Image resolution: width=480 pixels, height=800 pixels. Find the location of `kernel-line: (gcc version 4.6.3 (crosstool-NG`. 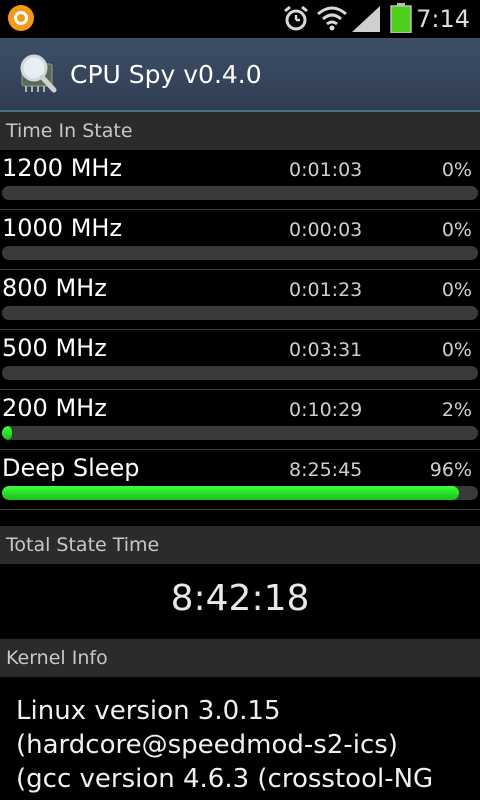

kernel-line: (gcc version 4.6.3 (crosstool-NG is located at coordinates (225, 779).